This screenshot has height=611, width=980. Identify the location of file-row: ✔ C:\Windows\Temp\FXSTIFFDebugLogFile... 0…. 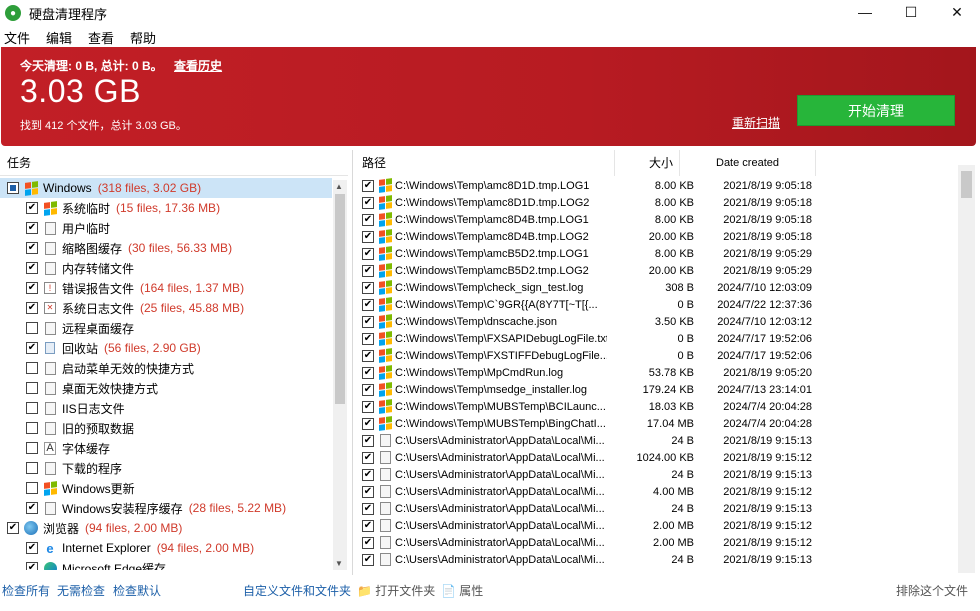
(654, 355).